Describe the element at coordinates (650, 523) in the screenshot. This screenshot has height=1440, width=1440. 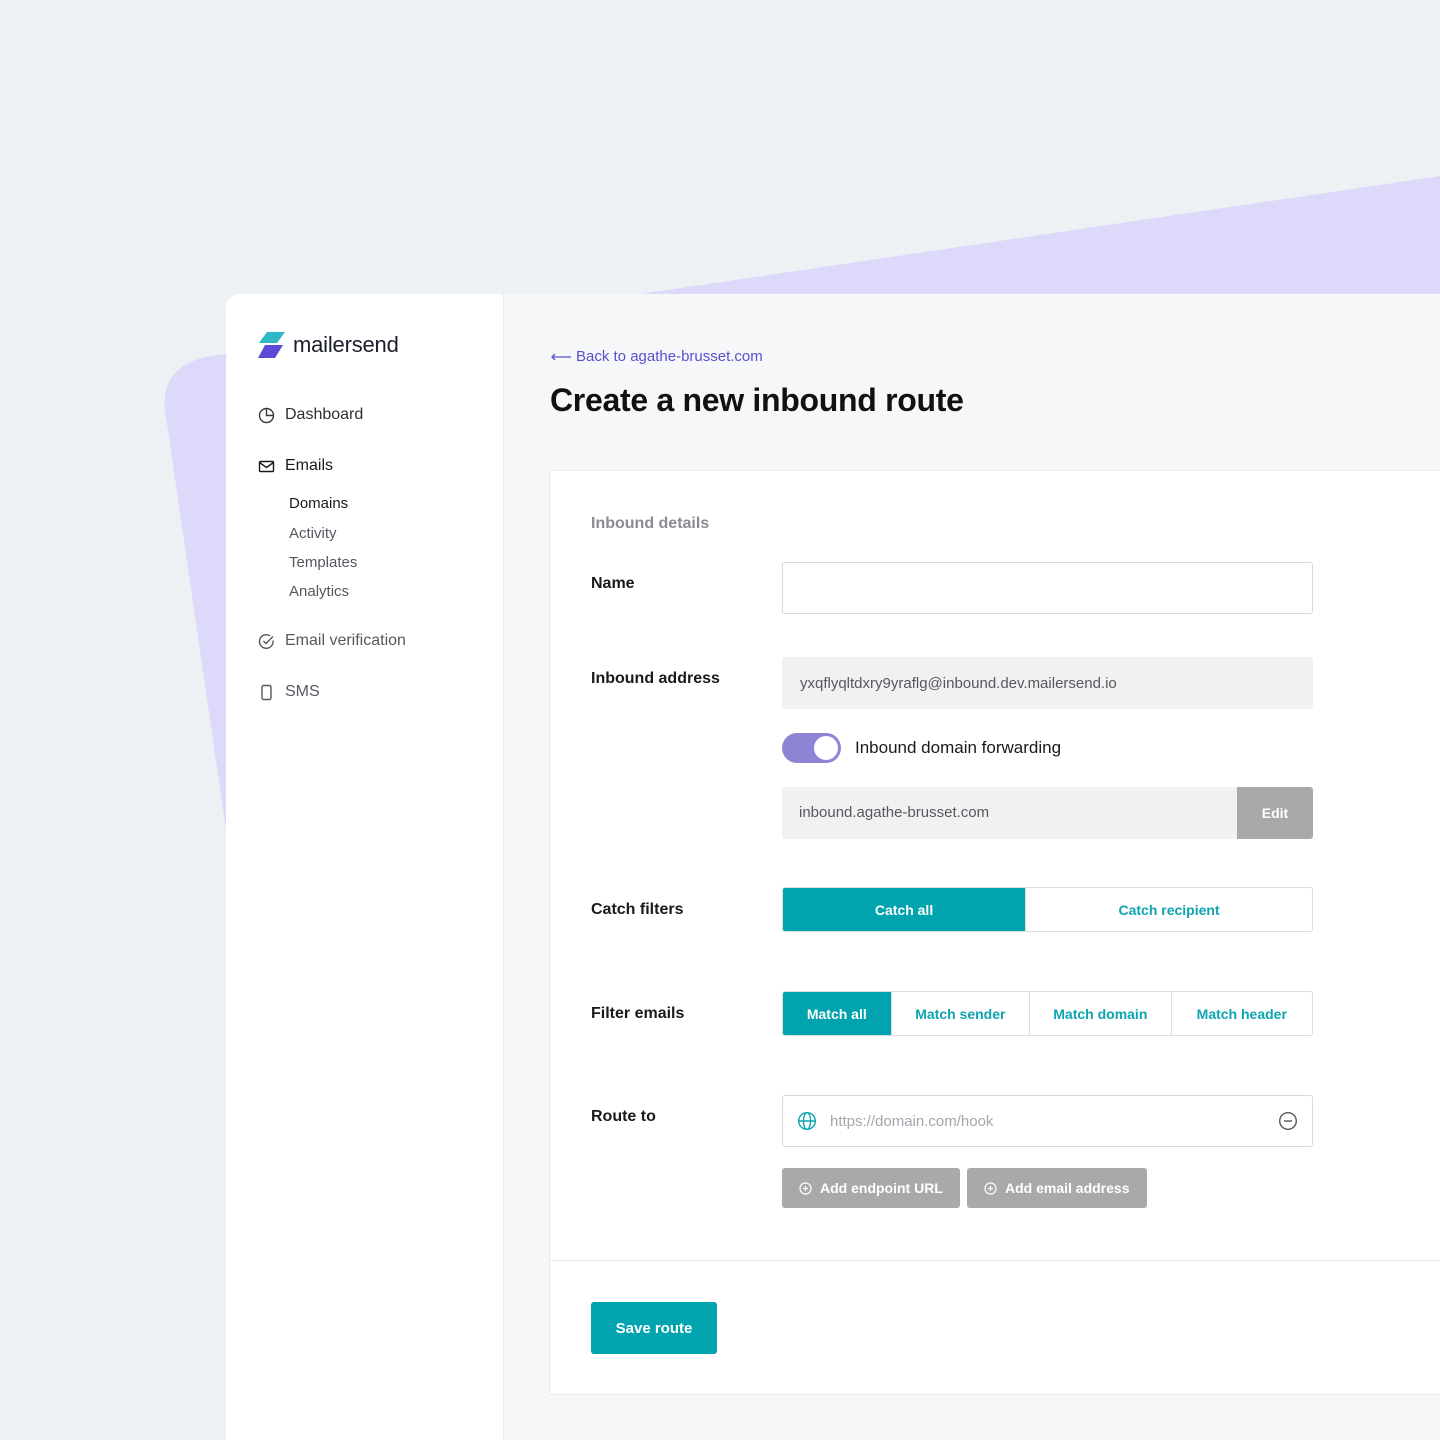
I see `section-title: Inbound details` at that location.